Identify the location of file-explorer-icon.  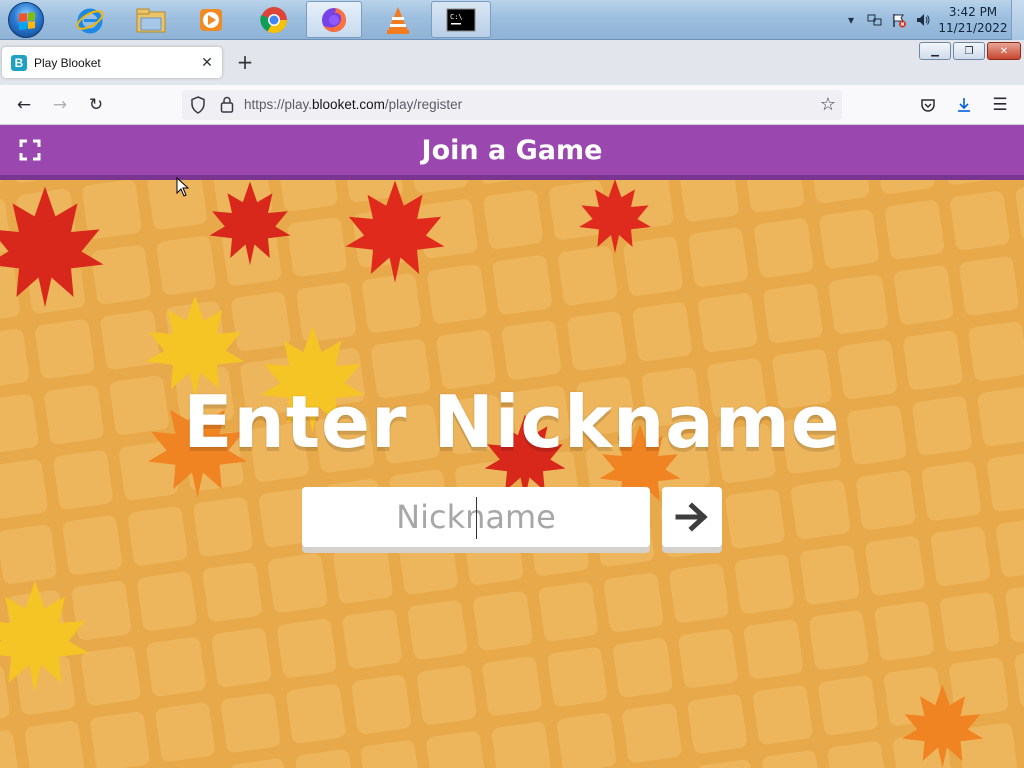
(151, 19).